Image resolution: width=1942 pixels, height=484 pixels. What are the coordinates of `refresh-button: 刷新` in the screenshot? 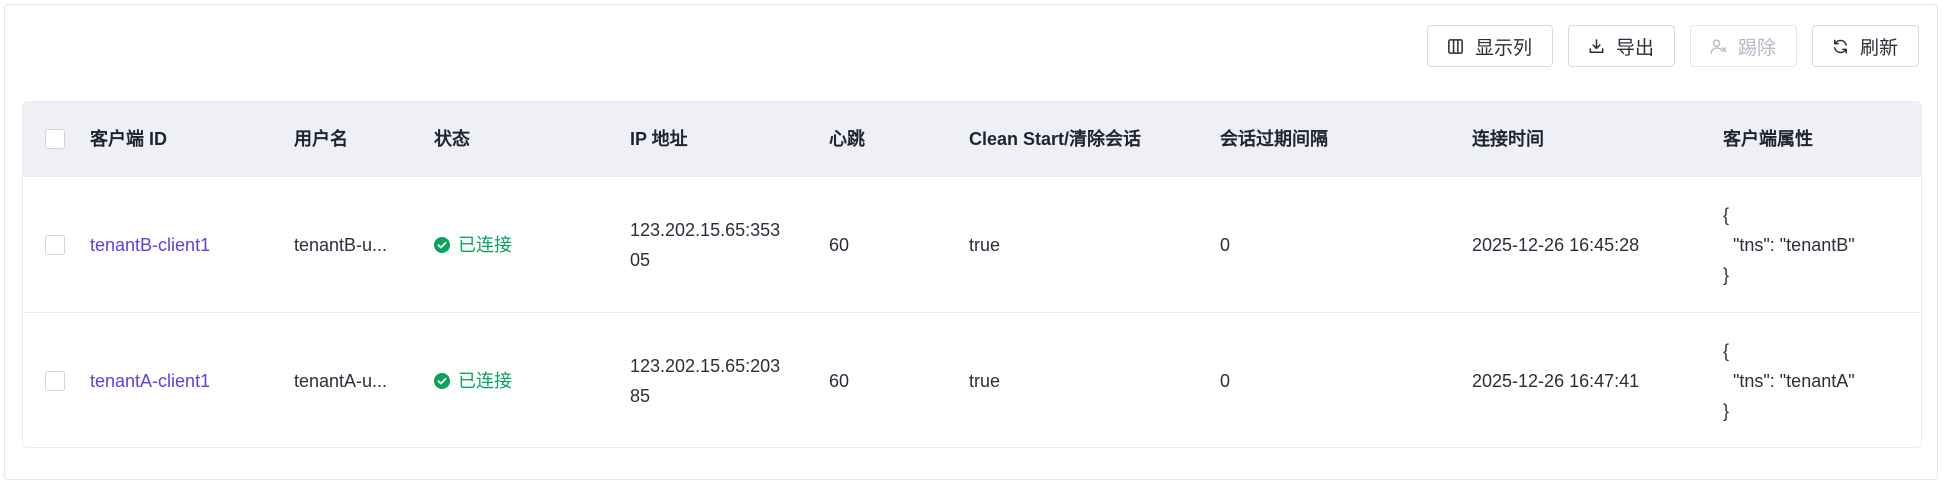 It's located at (1865, 46).